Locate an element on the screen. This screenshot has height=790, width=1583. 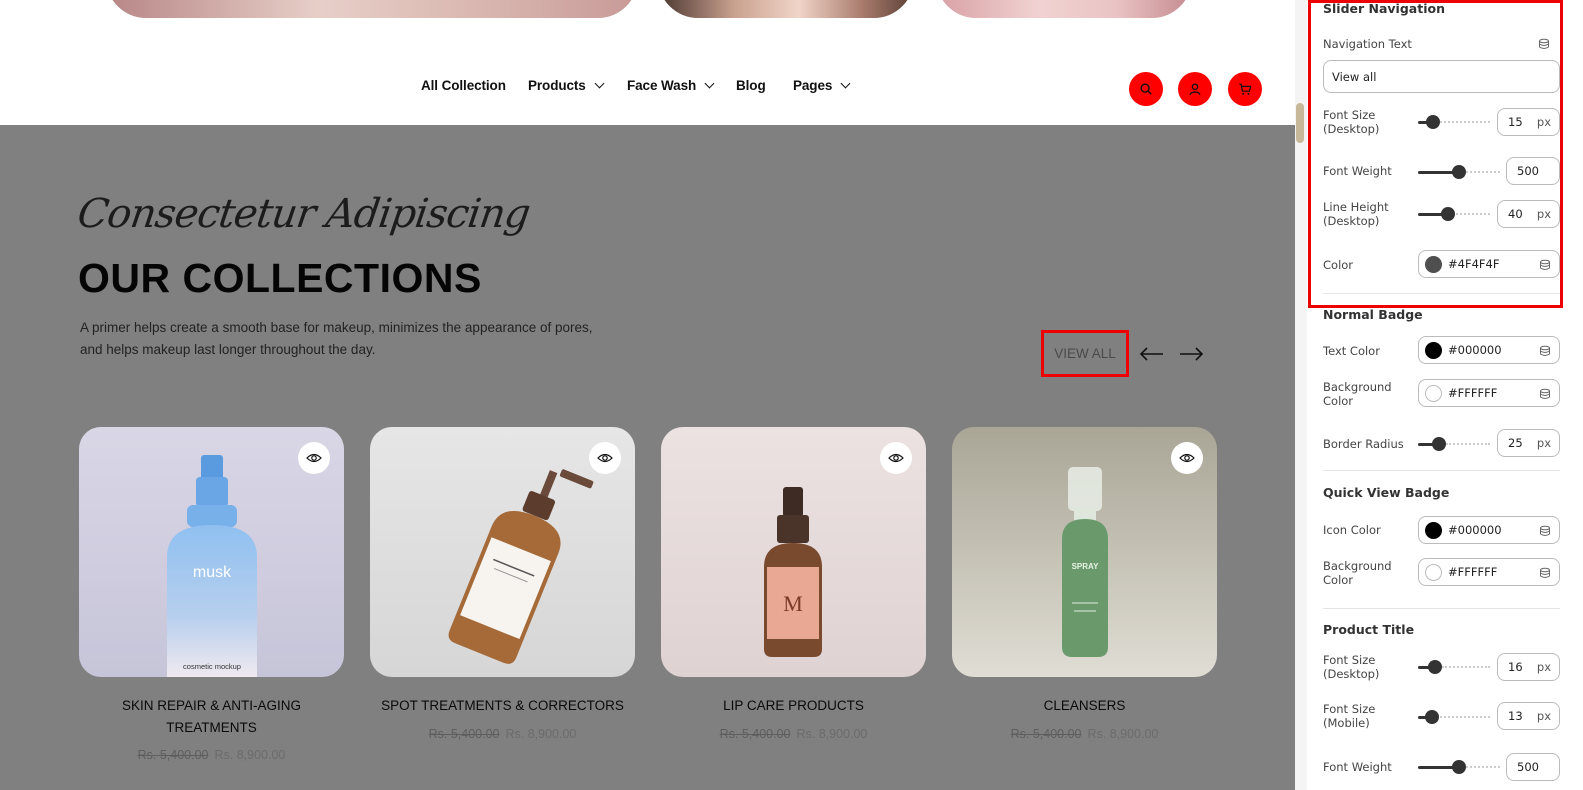
font-size-mobile-input: 13 px is located at coordinates (1528, 716).